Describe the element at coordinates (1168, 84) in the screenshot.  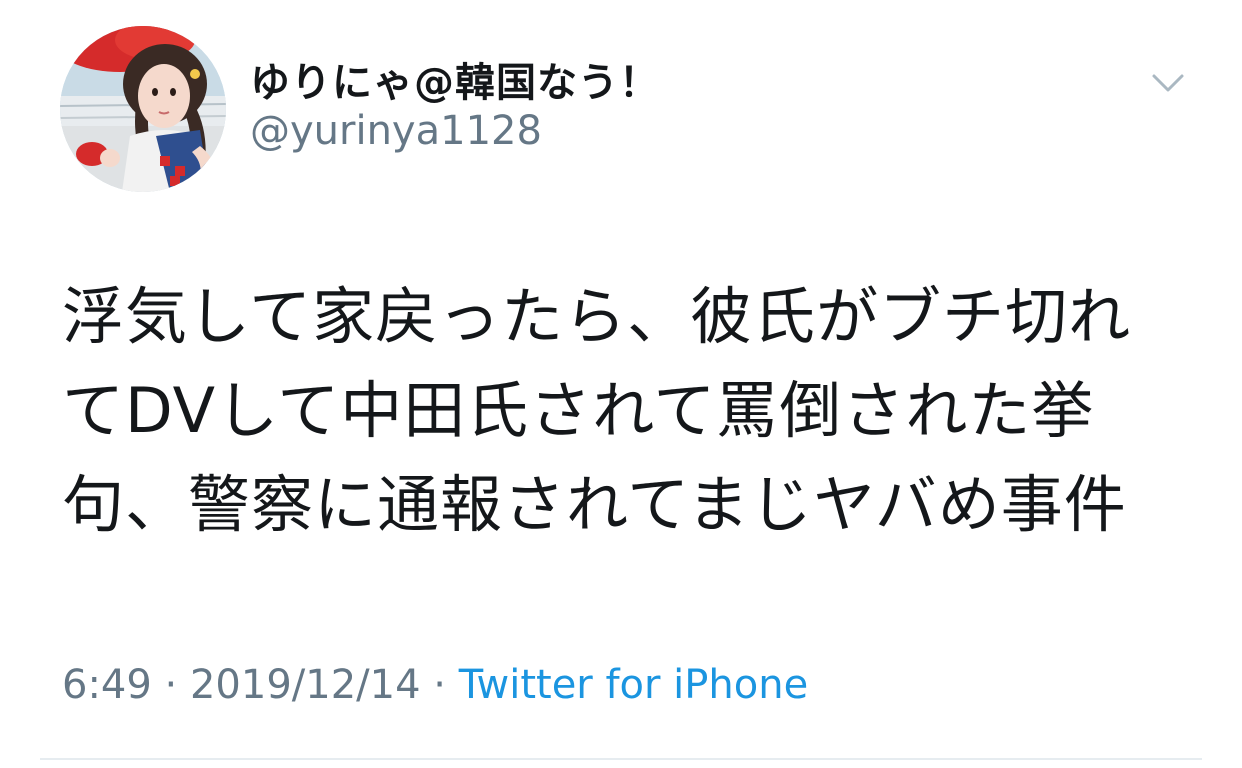
I see `chevron-down-icon` at that location.